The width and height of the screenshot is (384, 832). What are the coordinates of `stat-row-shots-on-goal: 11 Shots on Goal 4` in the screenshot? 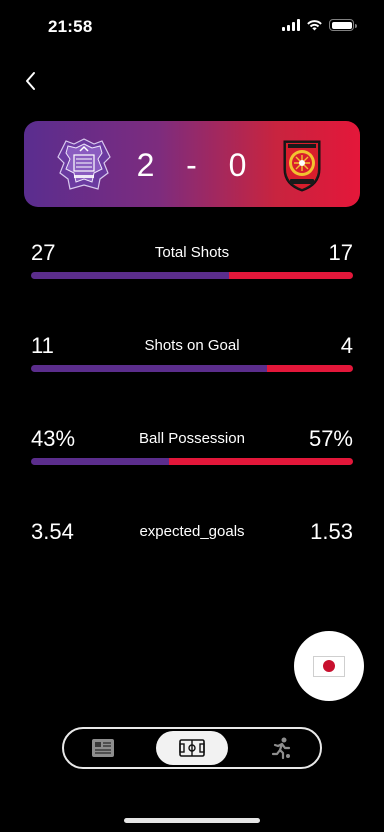 It's located at (192, 353).